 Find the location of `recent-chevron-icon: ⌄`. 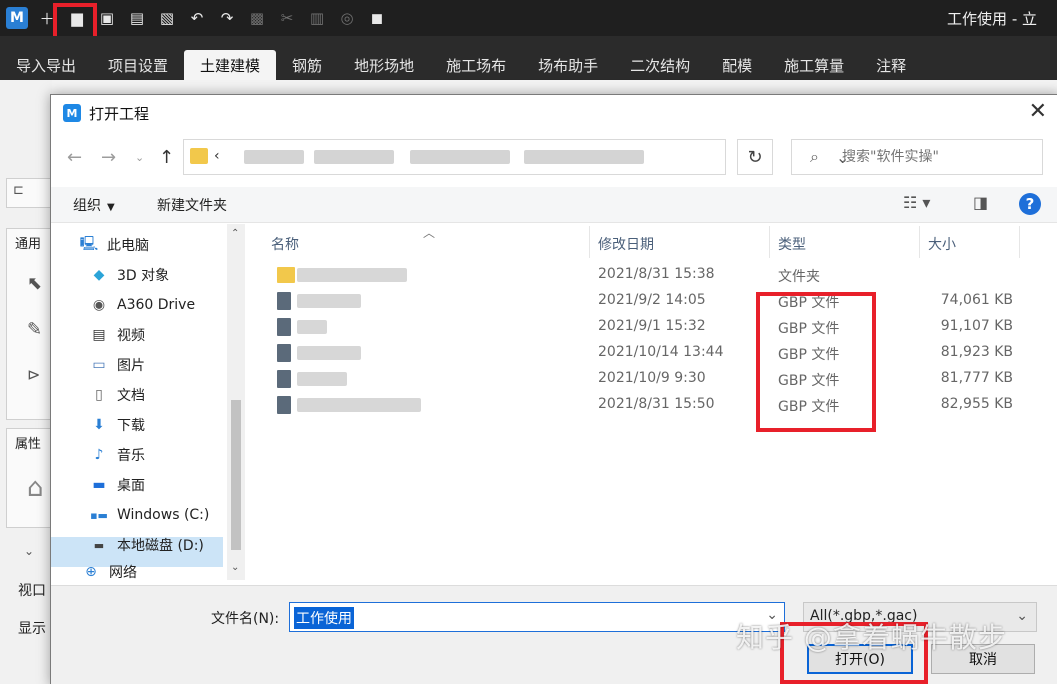

recent-chevron-icon: ⌄ is located at coordinates (139, 157).